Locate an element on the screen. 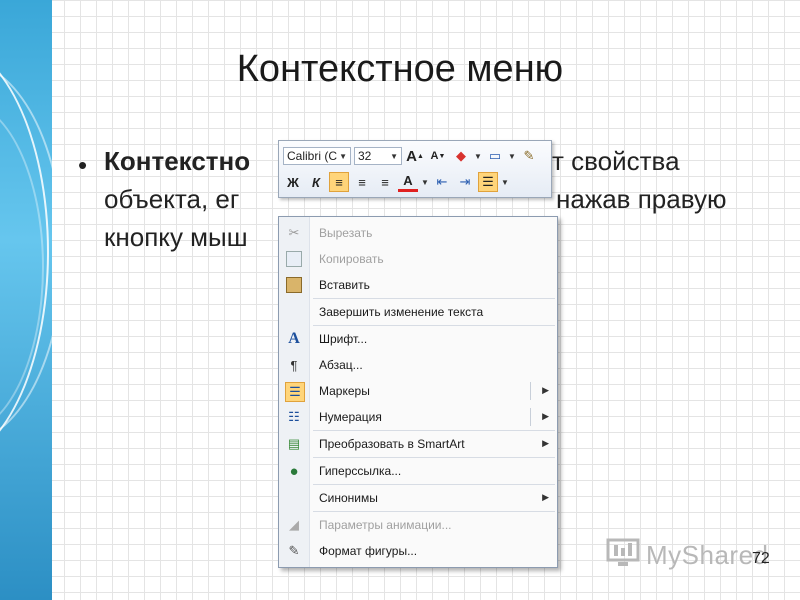 This screenshot has width=800, height=600. align-left-icon: ≡ is located at coordinates (339, 182).